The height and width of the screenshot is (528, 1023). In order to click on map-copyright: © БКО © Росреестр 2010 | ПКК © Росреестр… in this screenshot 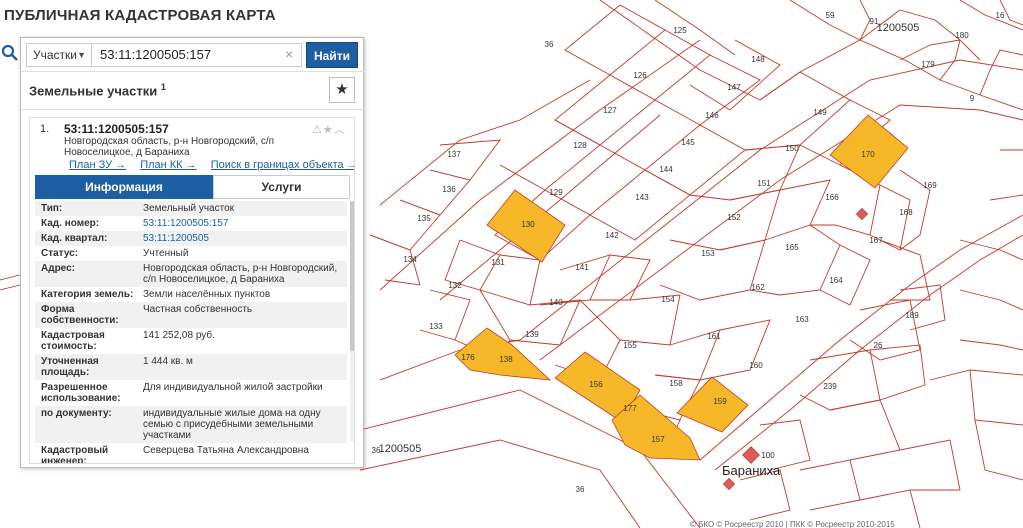, I will do `click(792, 524)`.